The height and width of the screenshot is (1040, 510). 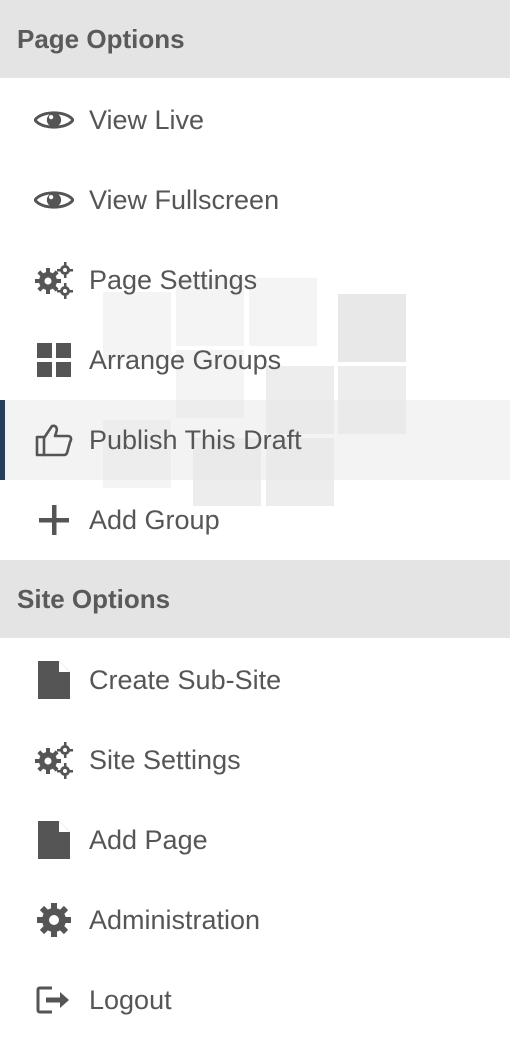 What do you see at coordinates (175, 919) in the screenshot?
I see `menu-item-label: Administration` at bounding box center [175, 919].